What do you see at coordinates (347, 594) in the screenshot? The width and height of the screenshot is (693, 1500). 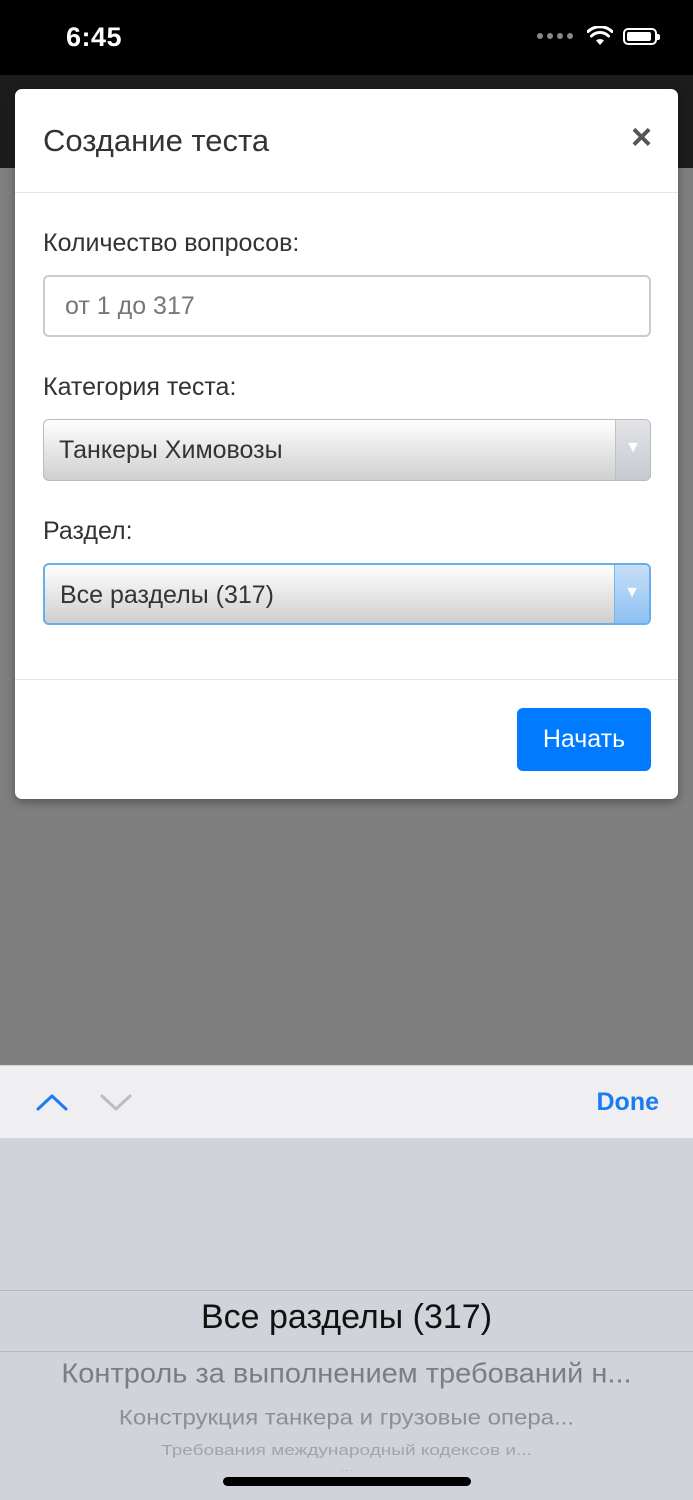 I see `section-select: Все разделы (317) ▼` at bounding box center [347, 594].